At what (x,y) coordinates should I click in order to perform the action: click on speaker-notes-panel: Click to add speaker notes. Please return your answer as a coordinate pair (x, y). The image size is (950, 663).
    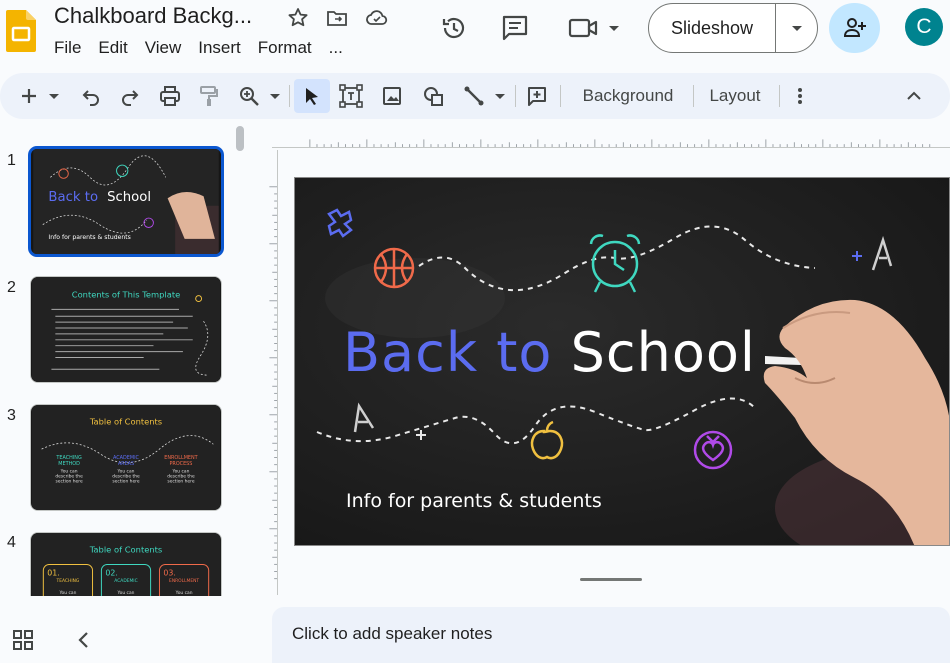
    Looking at the image, I should click on (611, 635).